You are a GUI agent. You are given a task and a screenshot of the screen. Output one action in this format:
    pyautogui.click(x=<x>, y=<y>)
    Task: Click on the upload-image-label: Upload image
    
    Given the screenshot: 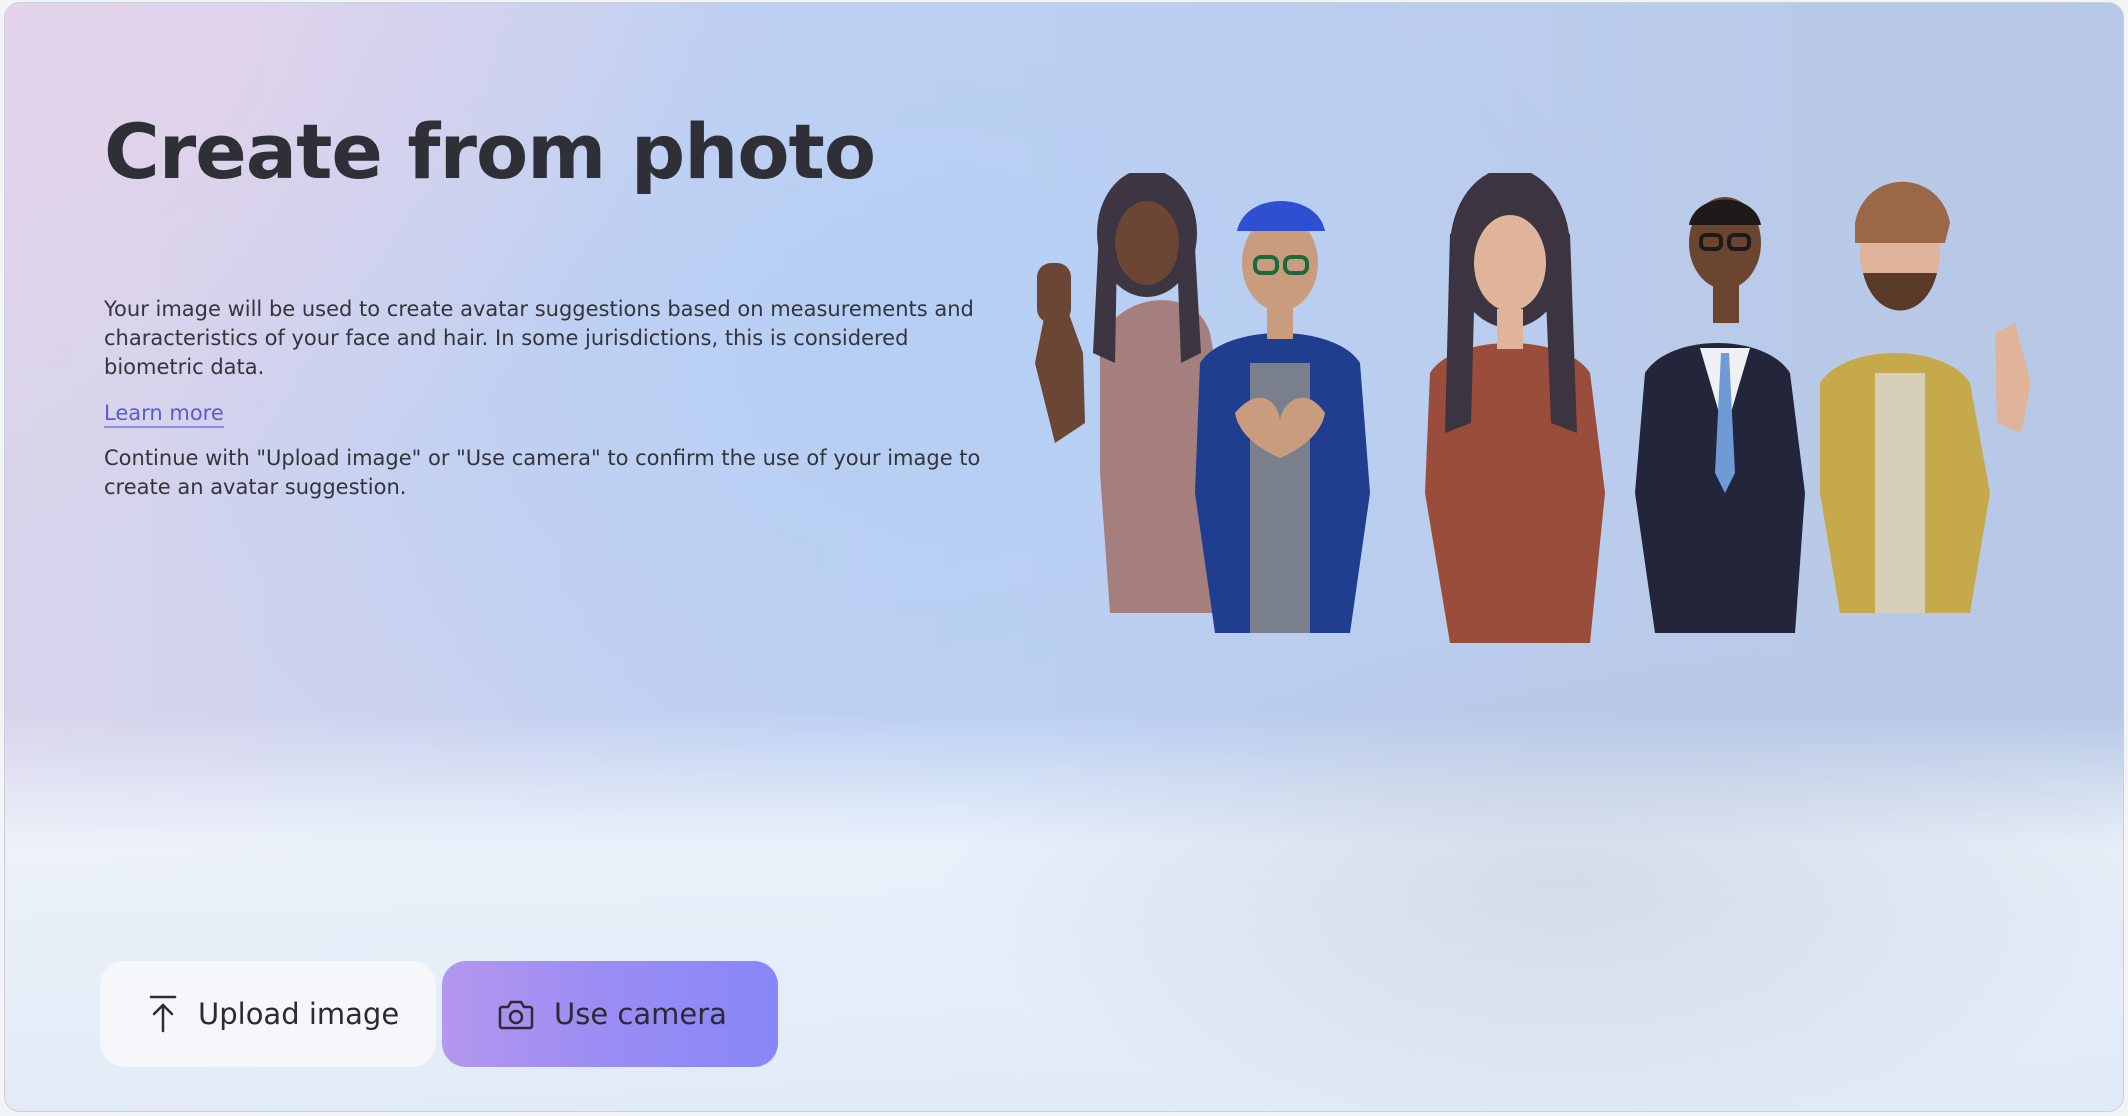 What is the action you would take?
    pyautogui.click(x=299, y=1014)
    